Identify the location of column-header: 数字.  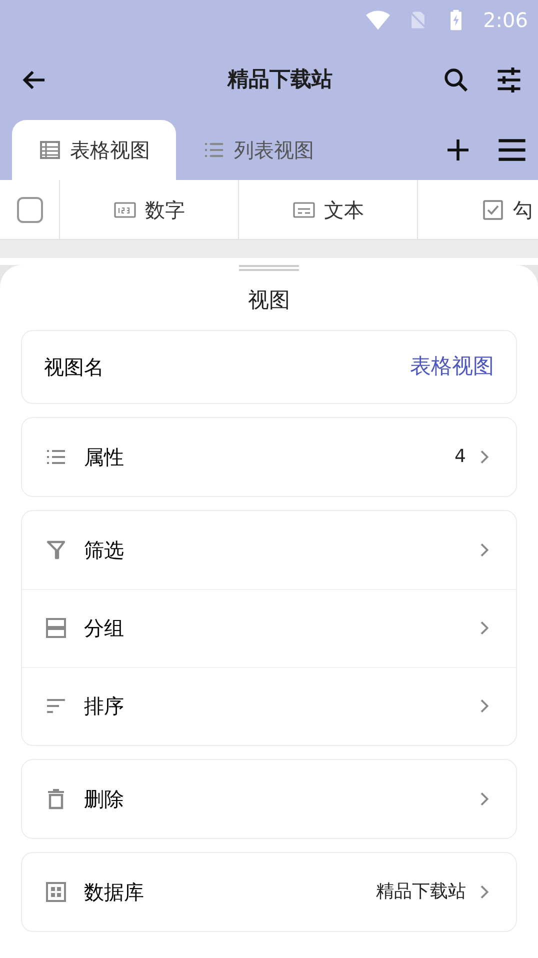
(165, 210).